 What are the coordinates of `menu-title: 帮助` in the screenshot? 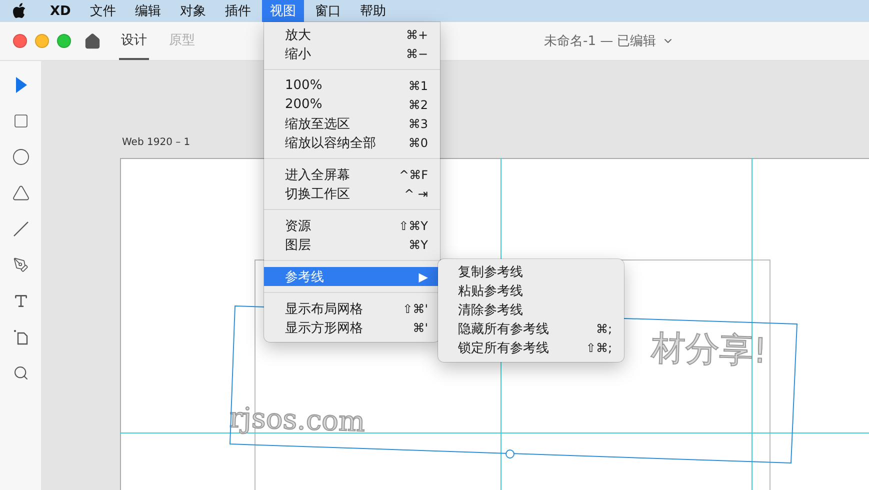 It's located at (373, 11).